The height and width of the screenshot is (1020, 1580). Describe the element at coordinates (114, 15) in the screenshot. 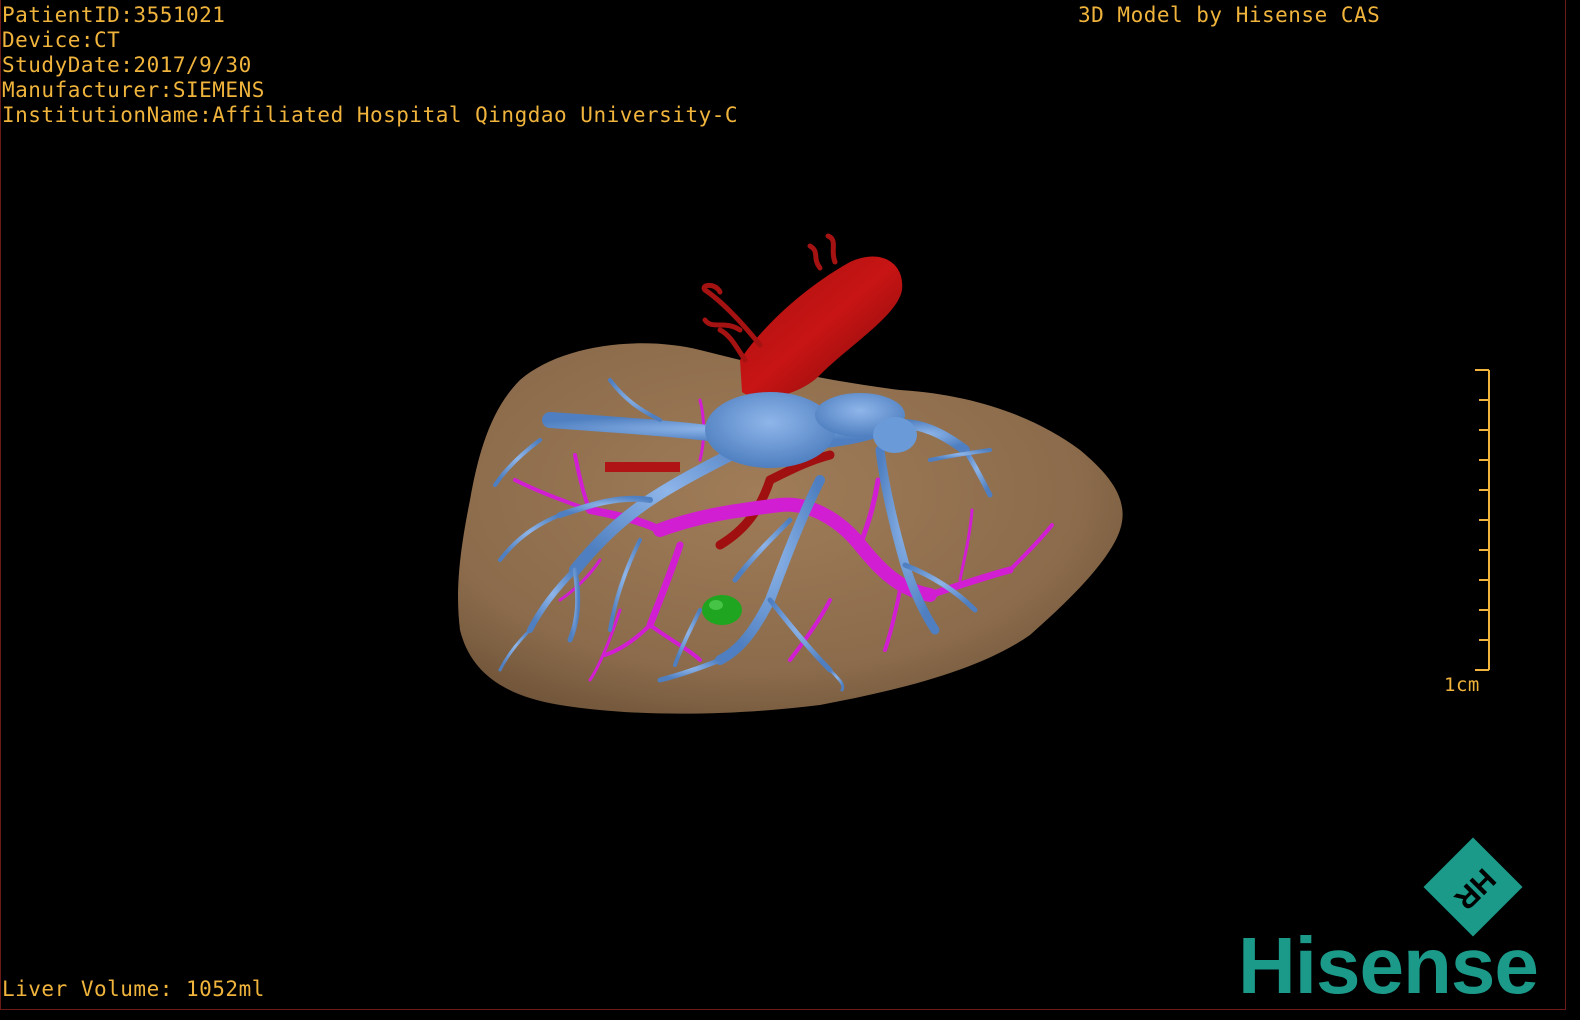

I see `patient-id: PatientID:3551021` at that location.